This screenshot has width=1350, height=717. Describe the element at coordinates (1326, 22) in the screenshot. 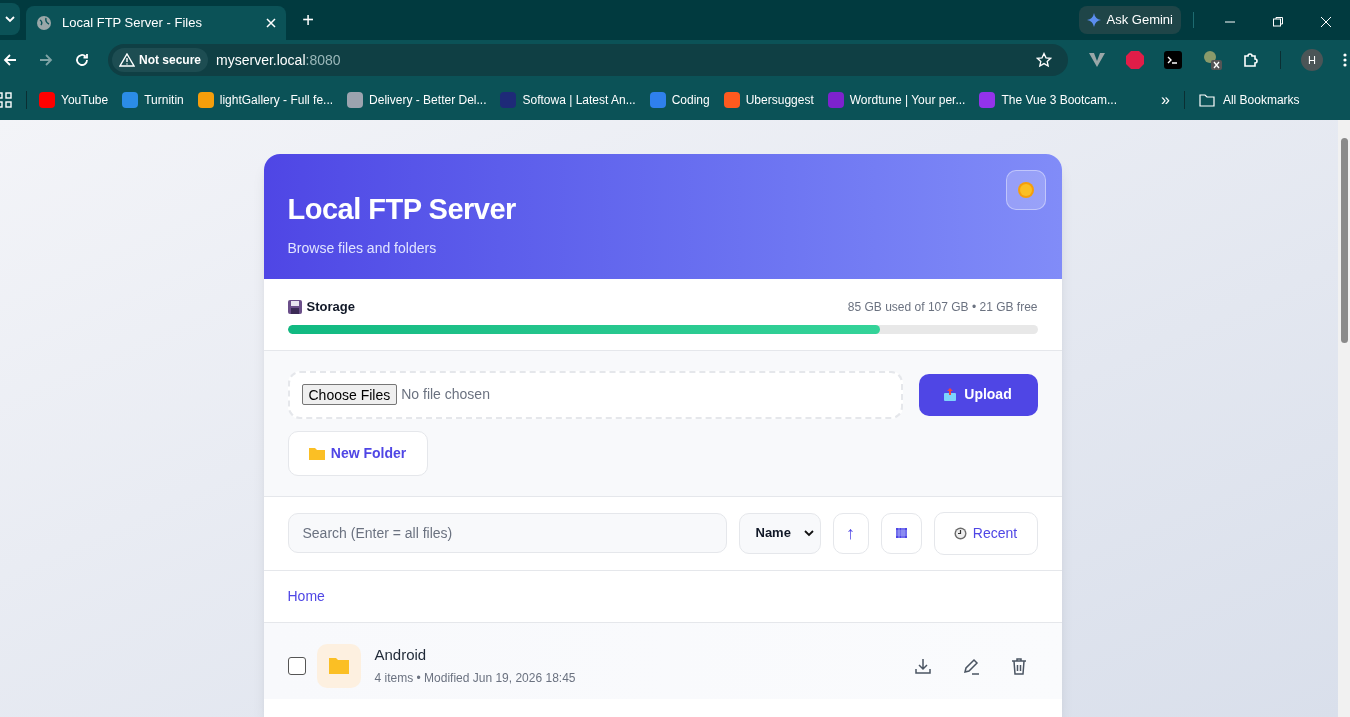

I see `close-window-icon` at that location.